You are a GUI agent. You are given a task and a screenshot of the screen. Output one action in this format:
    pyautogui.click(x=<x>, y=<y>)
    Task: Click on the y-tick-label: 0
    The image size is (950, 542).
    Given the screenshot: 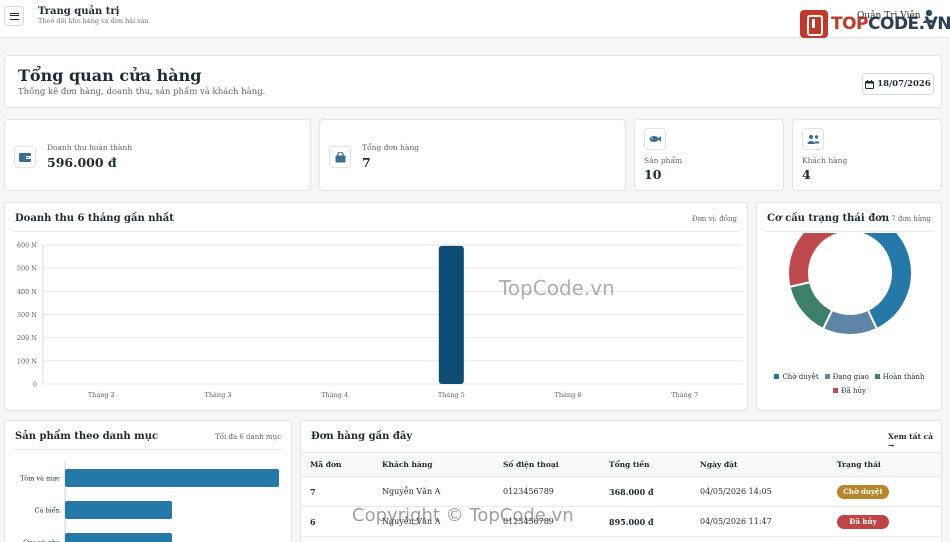 What is the action you would take?
    pyautogui.click(x=35, y=385)
    